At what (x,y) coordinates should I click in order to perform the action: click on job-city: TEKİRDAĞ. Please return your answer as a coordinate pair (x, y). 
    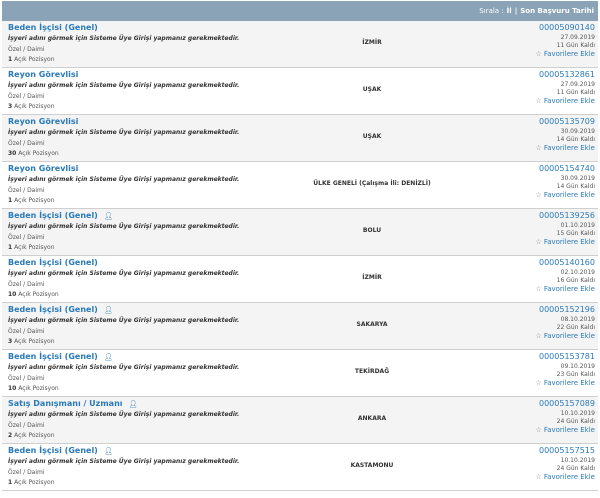
    Looking at the image, I should click on (372, 371).